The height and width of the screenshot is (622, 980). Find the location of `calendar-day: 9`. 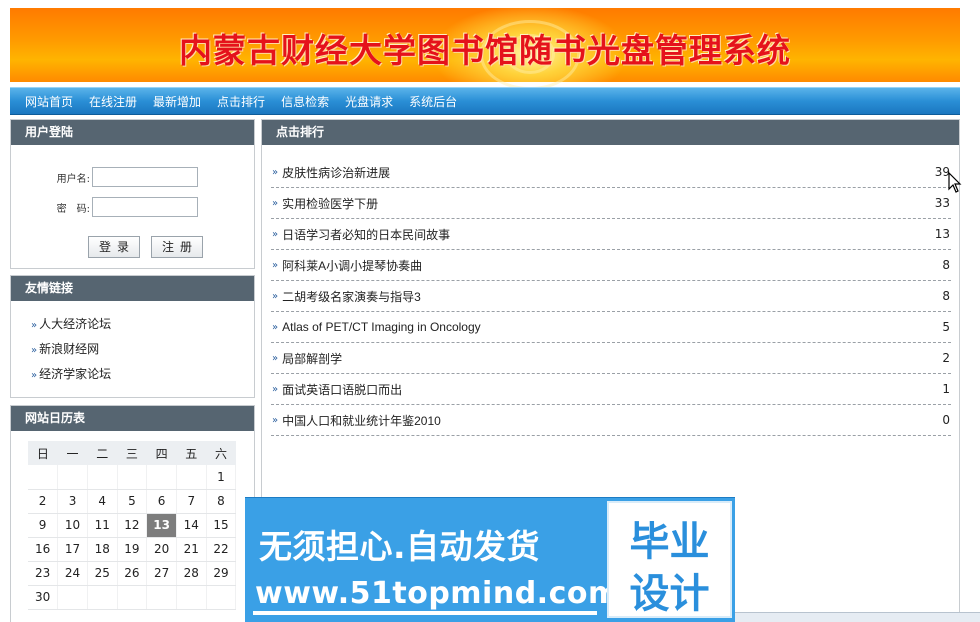

calendar-day: 9 is located at coordinates (43, 525).